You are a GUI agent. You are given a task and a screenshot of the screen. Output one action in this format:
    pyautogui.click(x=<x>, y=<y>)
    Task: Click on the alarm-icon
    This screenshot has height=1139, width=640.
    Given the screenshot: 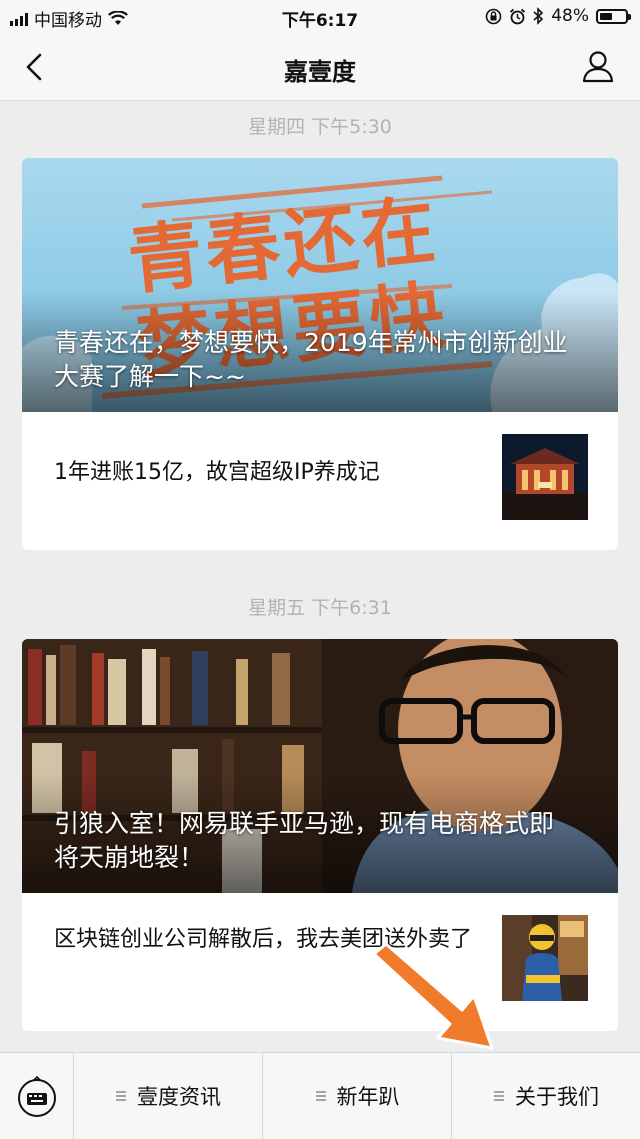 What is the action you would take?
    pyautogui.click(x=518, y=16)
    